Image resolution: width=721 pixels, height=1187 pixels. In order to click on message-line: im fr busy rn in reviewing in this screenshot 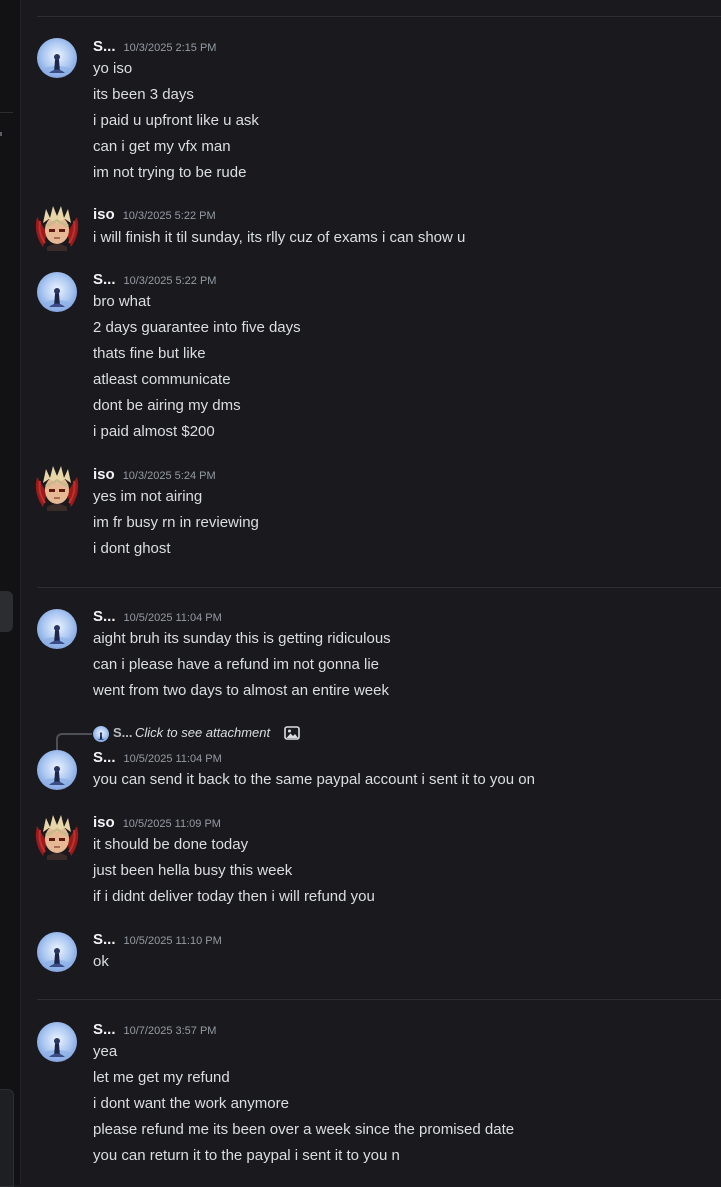, I will do `click(176, 522)`.